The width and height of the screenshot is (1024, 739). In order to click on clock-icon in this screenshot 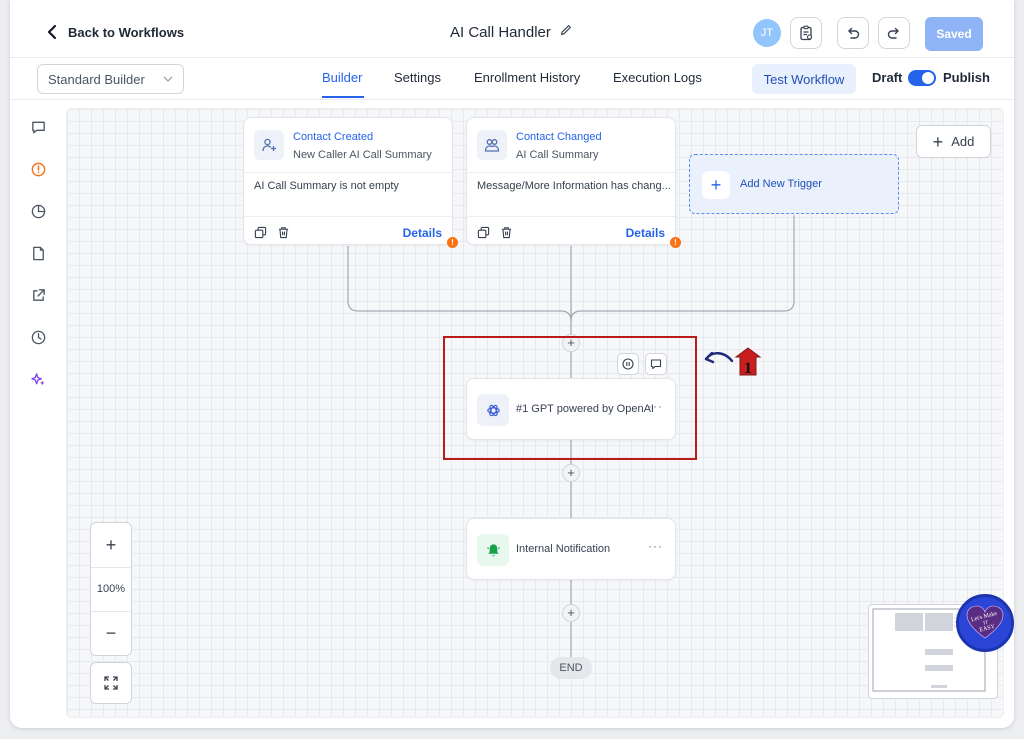, I will do `click(38, 337)`.